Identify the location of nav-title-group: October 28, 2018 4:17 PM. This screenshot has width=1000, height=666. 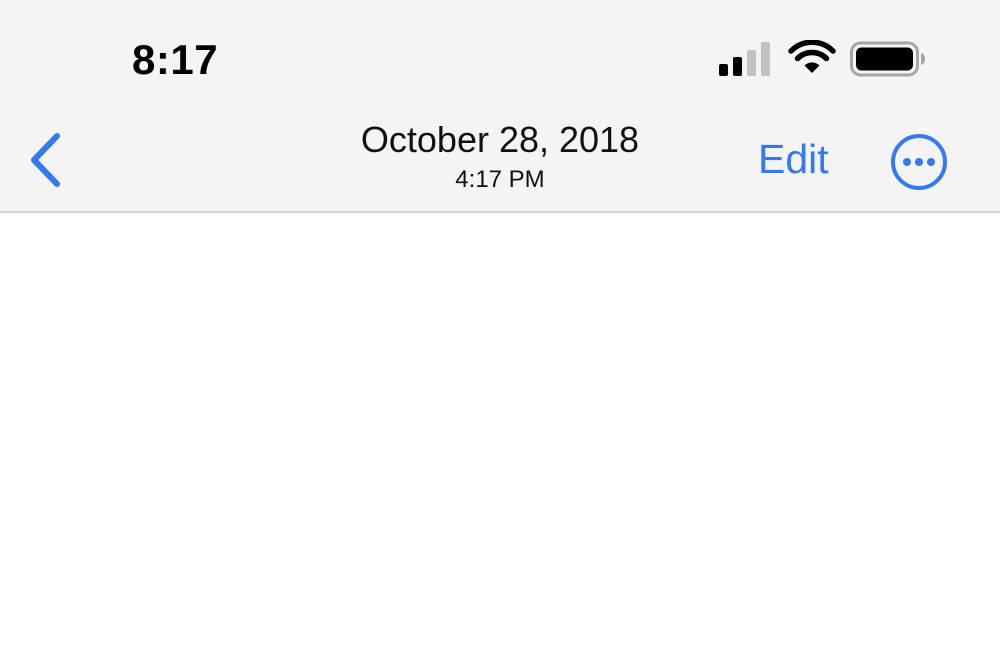
(500, 157).